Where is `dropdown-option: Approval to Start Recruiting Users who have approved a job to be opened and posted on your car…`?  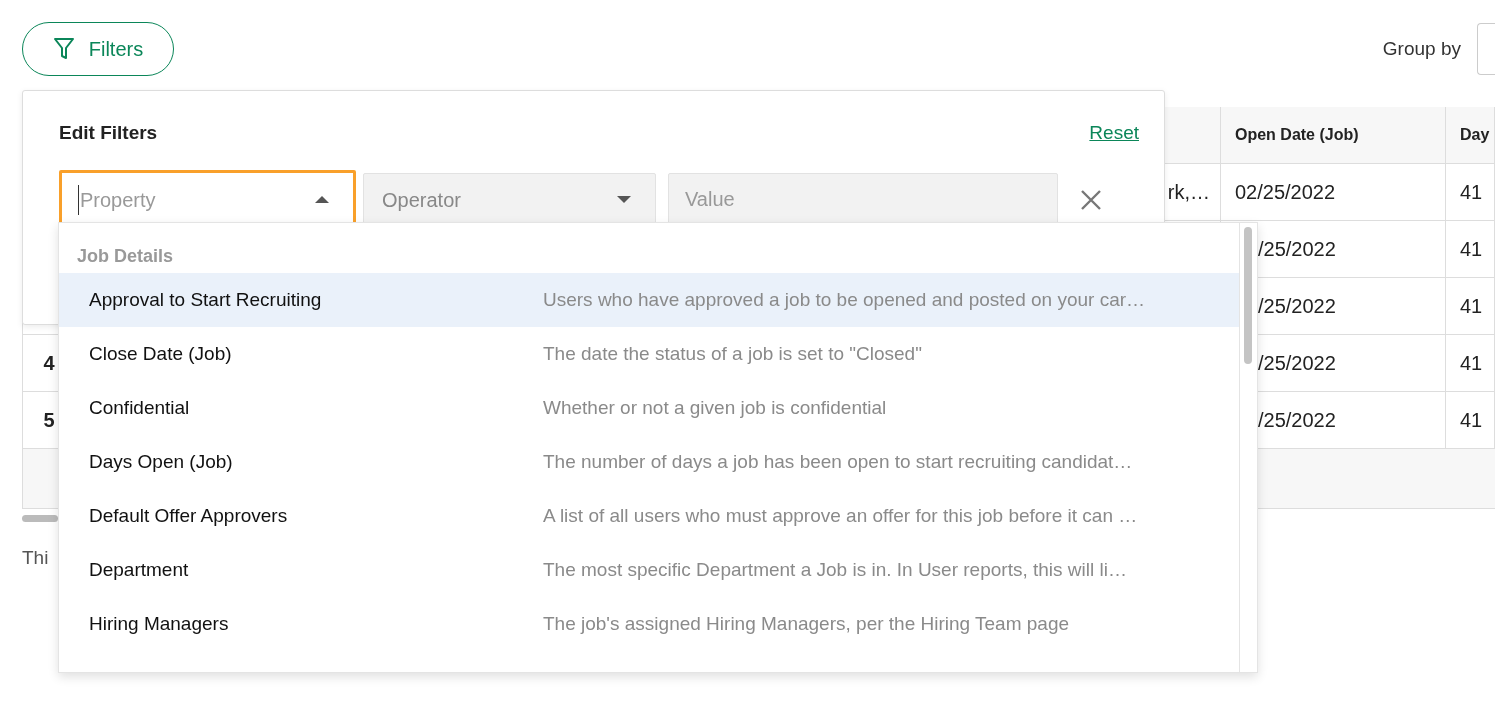 dropdown-option: Approval to Start Recruiting Users who have approved a job to be opened and posted on your car… is located at coordinates (649, 300).